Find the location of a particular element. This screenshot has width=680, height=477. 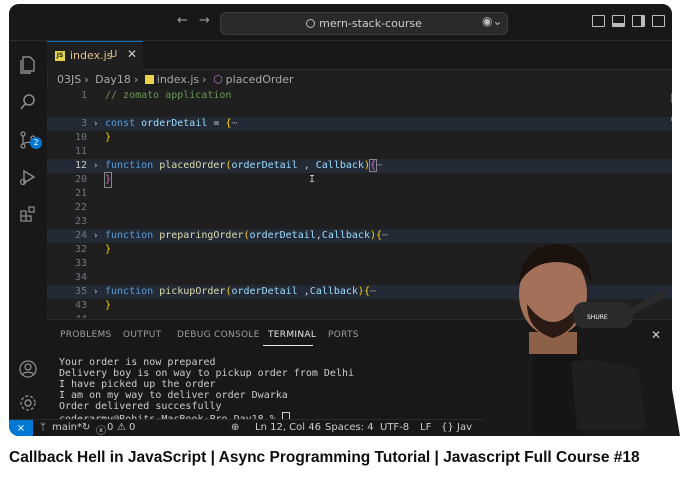

search-icon is located at coordinates (311, 23).